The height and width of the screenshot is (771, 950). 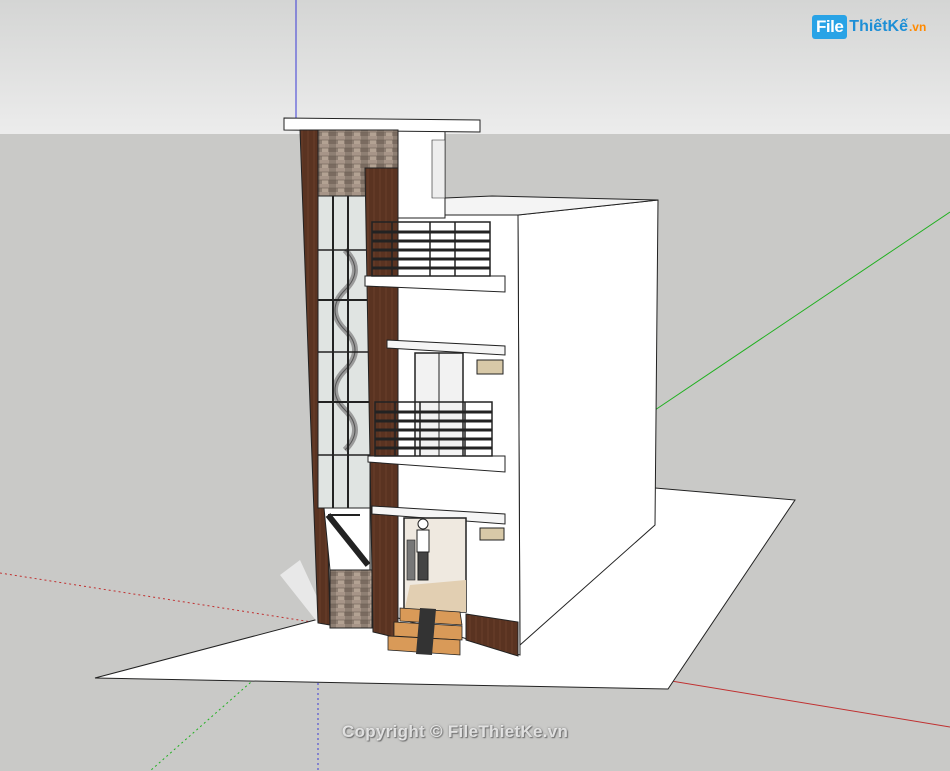 I want to click on logo-text: ThiếtKế, so click(x=878, y=26).